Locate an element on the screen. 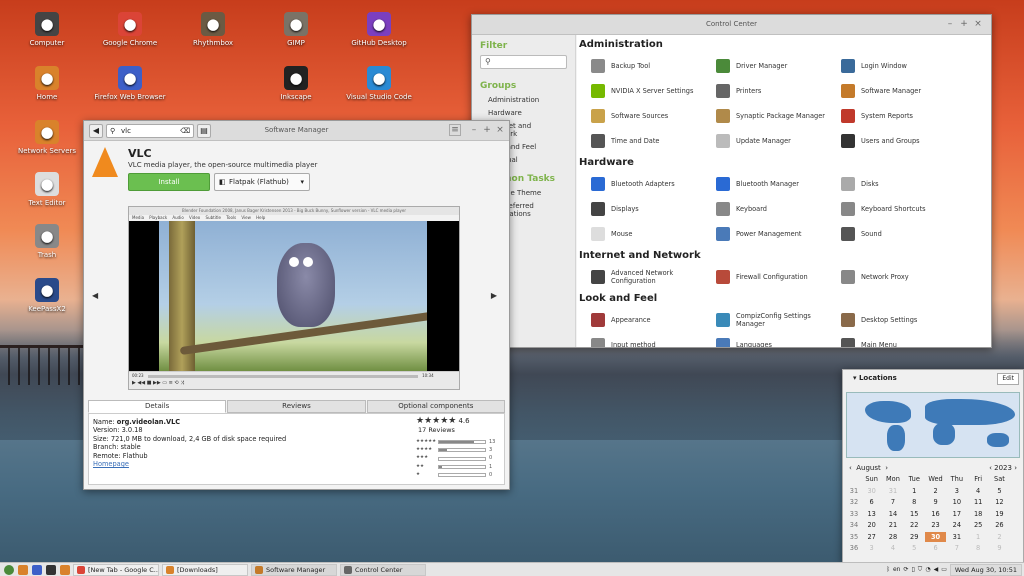 Image resolution: width=1024 pixels, height=576 pixels. software-manager-titlebar: ◀ ⚲ vlc ⌫ ▤ Software Manager ≡ – + × is located at coordinates (296, 131).